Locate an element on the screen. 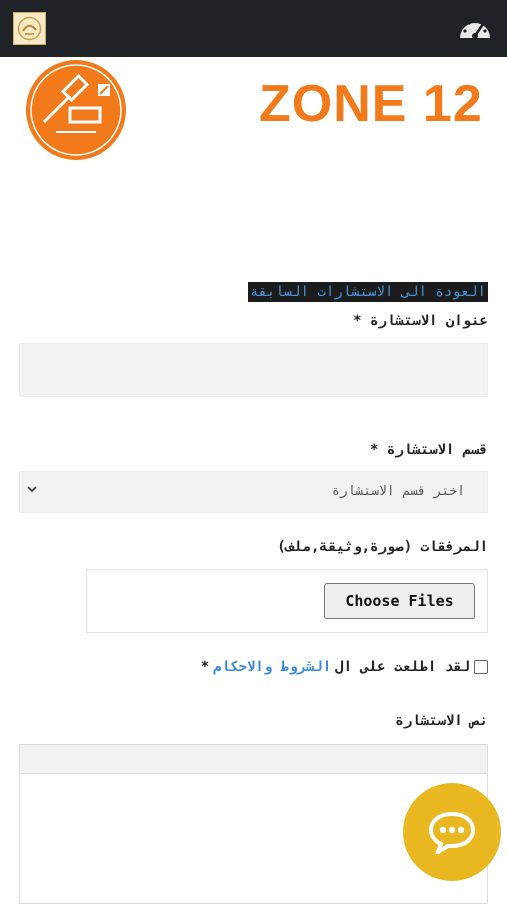 The image size is (507, 904). chat-button is located at coordinates (452, 832).